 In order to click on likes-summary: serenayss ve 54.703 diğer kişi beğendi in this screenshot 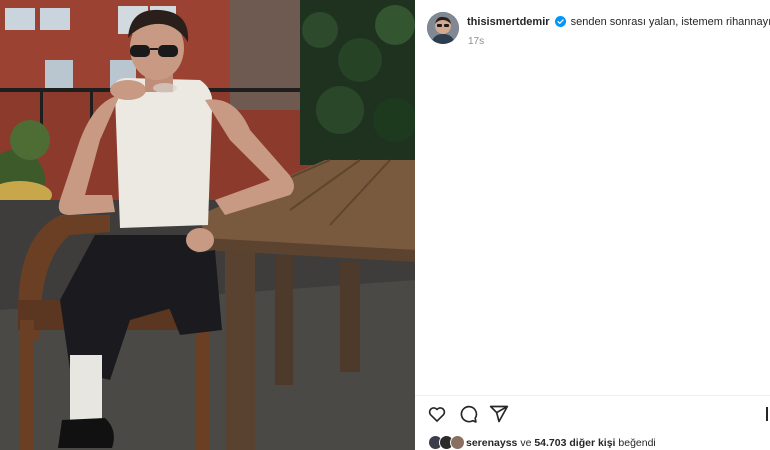, I will do `click(542, 442)`.